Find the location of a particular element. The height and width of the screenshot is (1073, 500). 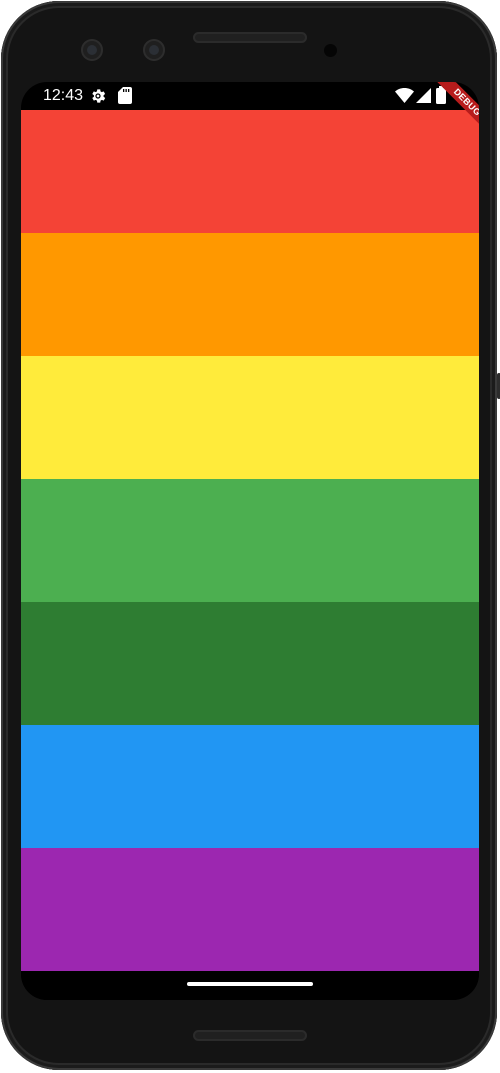

front-camera-left is located at coordinates (92, 50).